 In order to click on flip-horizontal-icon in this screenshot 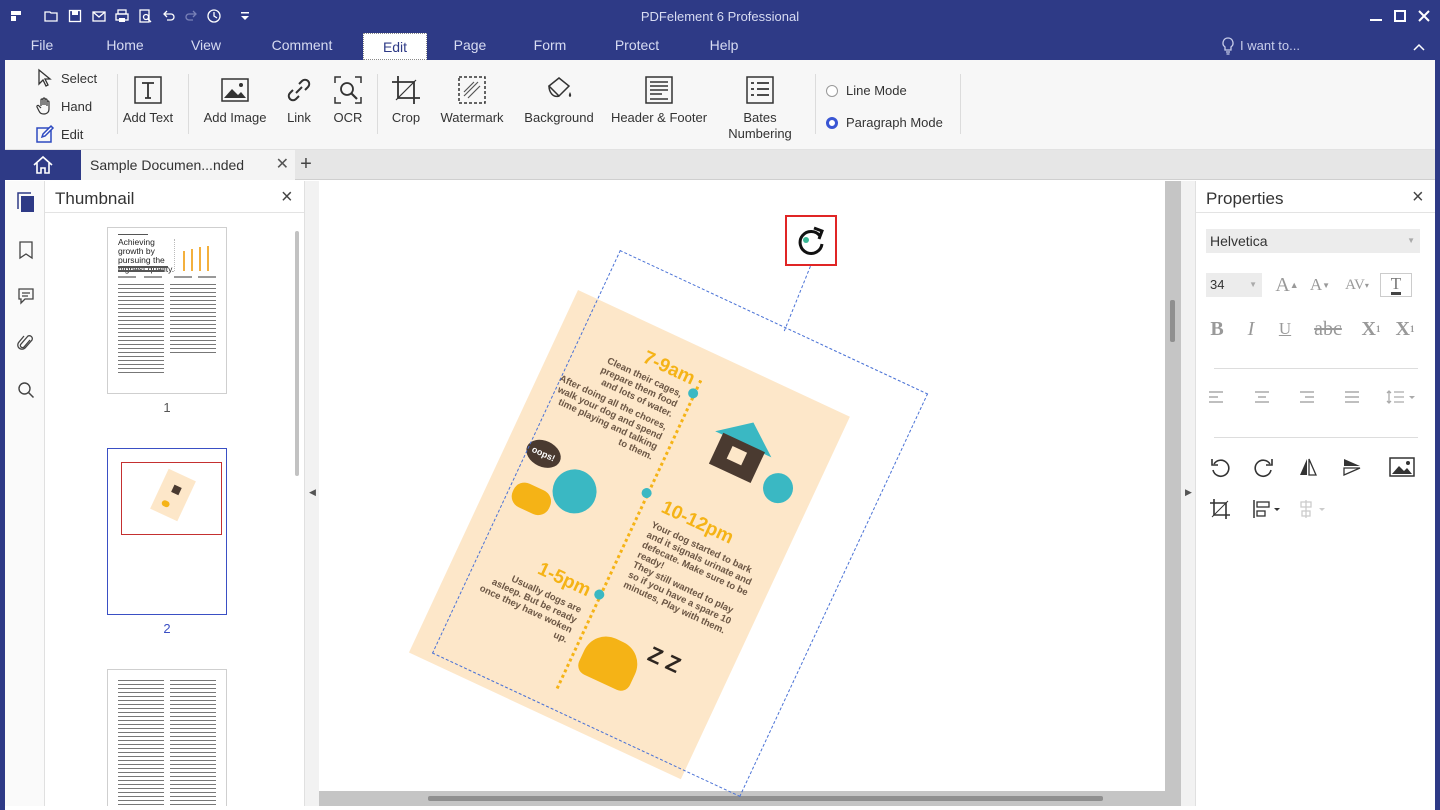, I will do `click(1308, 467)`.